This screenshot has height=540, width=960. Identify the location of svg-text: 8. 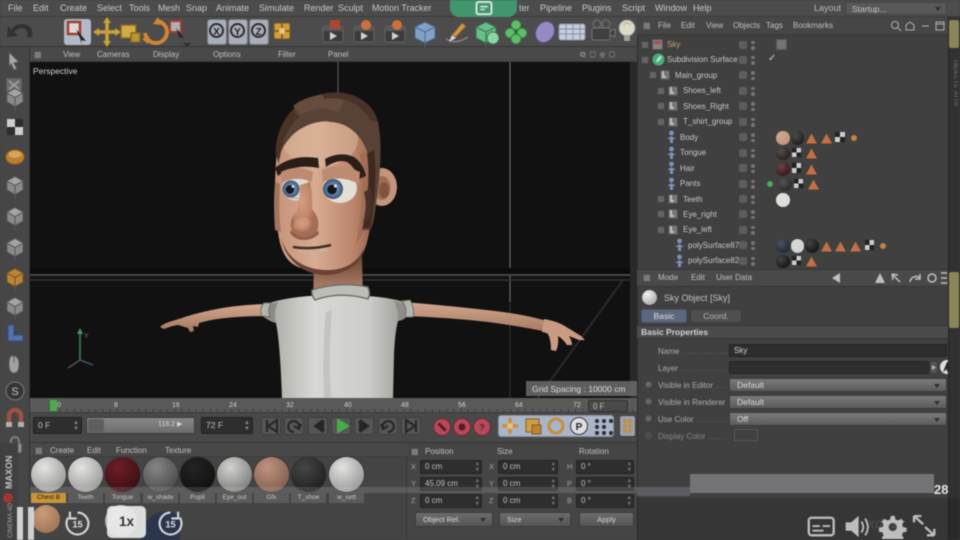
(116, 405).